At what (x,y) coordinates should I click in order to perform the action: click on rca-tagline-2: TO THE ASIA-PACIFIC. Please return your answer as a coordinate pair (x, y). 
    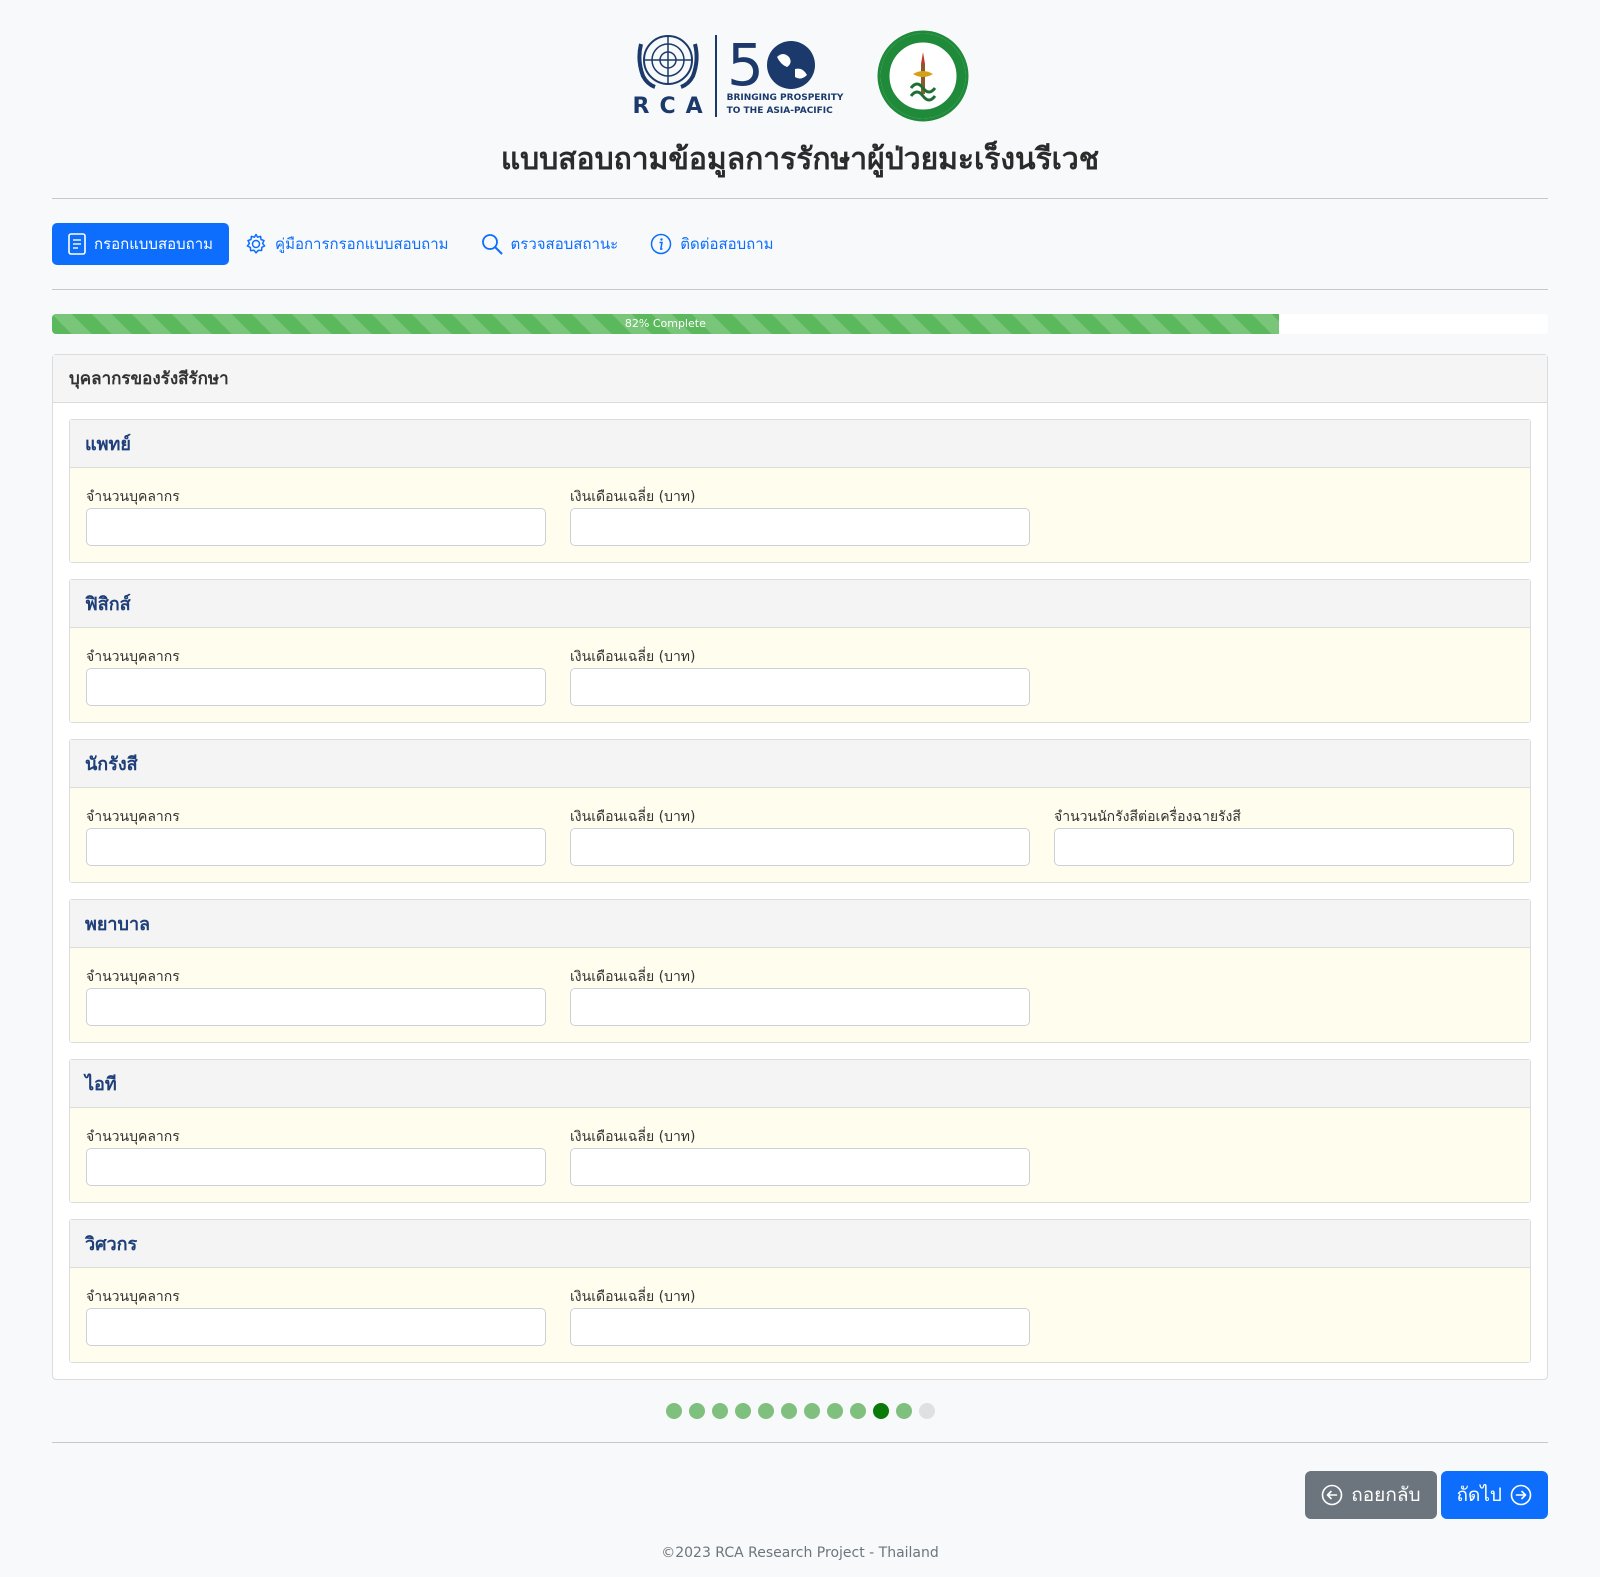
    Looking at the image, I should click on (779, 111).